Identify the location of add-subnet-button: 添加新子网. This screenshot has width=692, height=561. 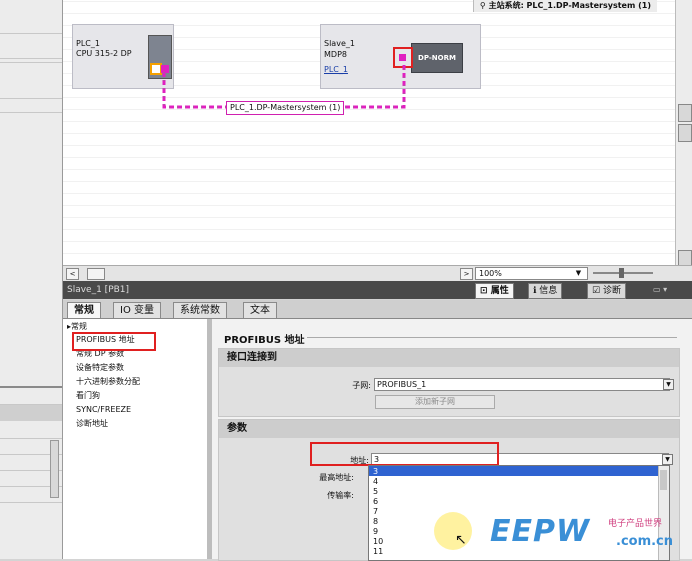
(435, 402).